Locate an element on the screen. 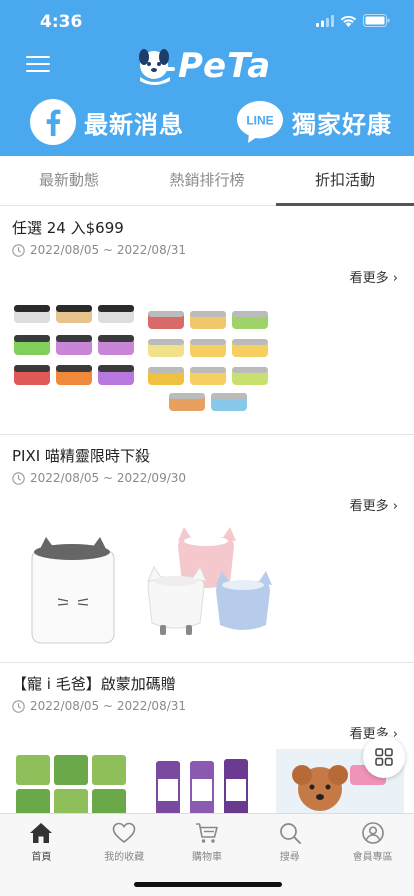 This screenshot has height=896, width=414. fountain-white-image is located at coordinates (177, 600).